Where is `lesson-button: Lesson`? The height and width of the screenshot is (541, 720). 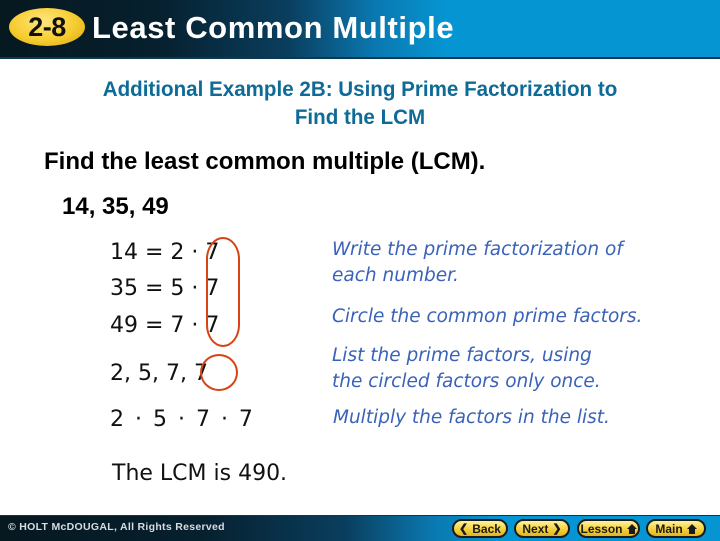
lesson-button: Lesson is located at coordinates (608, 528).